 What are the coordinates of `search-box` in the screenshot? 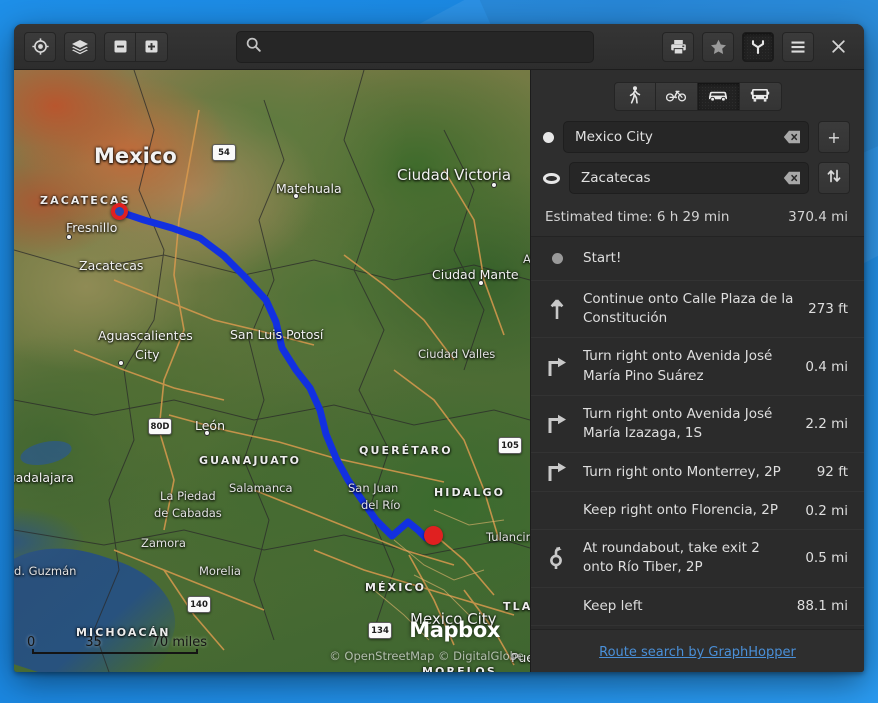 It's located at (415, 46).